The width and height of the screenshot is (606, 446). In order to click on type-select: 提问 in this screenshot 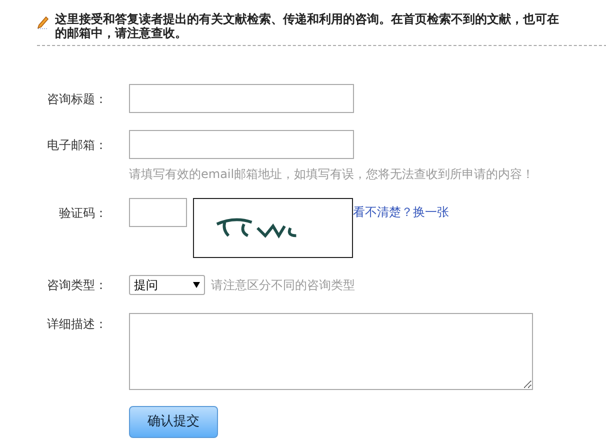, I will do `click(167, 285)`.